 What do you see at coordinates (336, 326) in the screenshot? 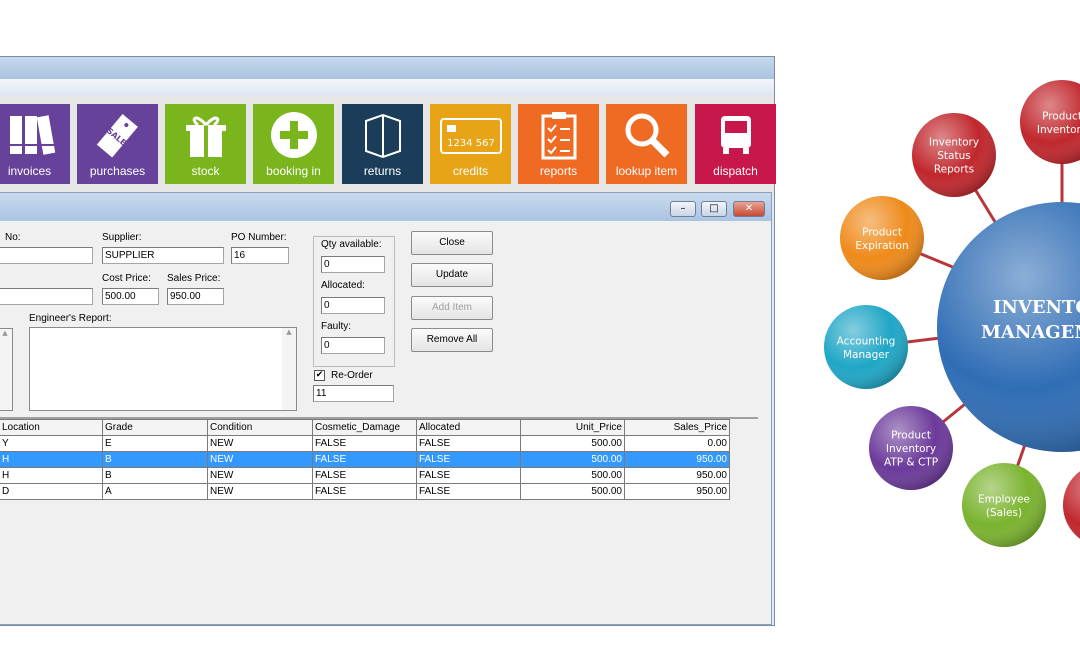
I see `faulty-label: Faulty:` at bounding box center [336, 326].